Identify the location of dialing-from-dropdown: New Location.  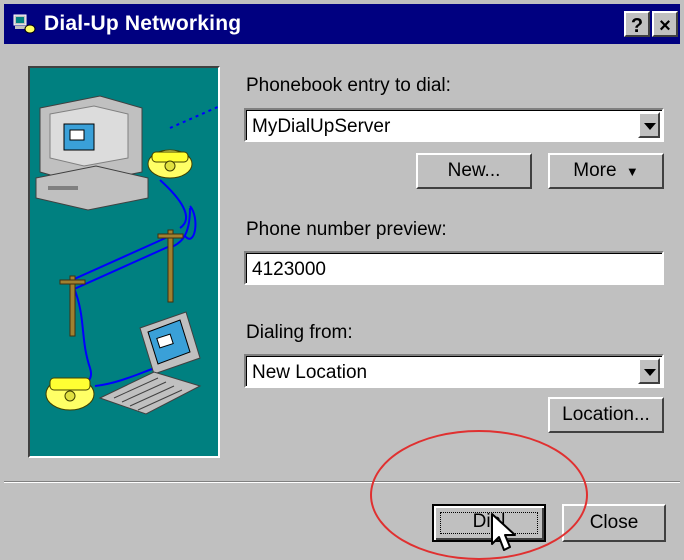
(454, 371).